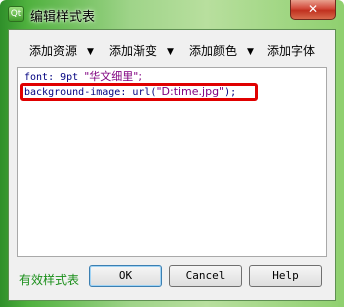 This screenshot has width=344, height=307. I want to click on qt-app-icon: Qt, so click(16, 14).